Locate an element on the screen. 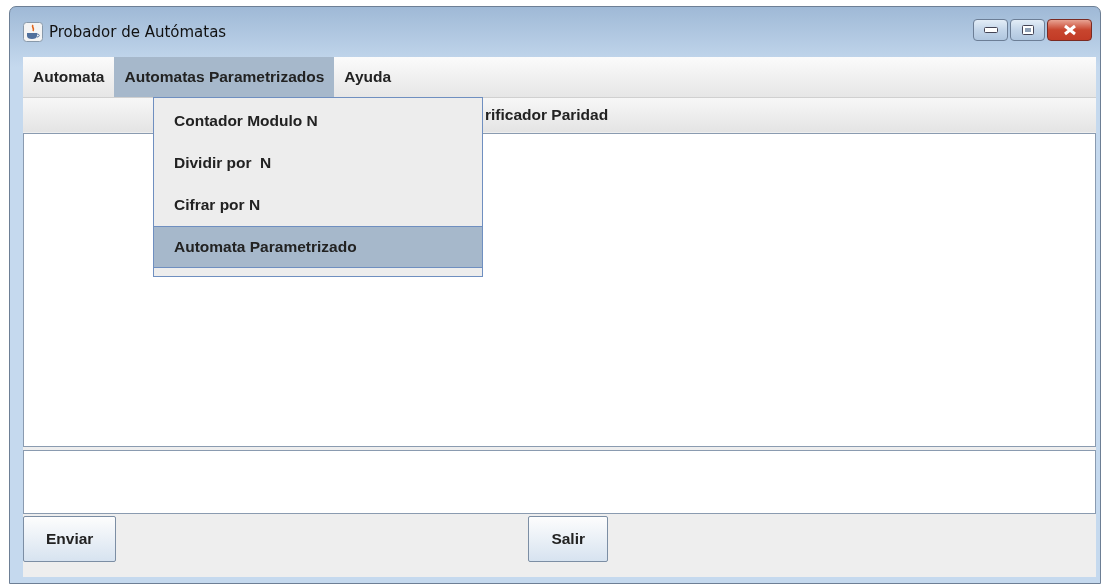 The image size is (1109, 588). close-icon is located at coordinates (1069, 30).